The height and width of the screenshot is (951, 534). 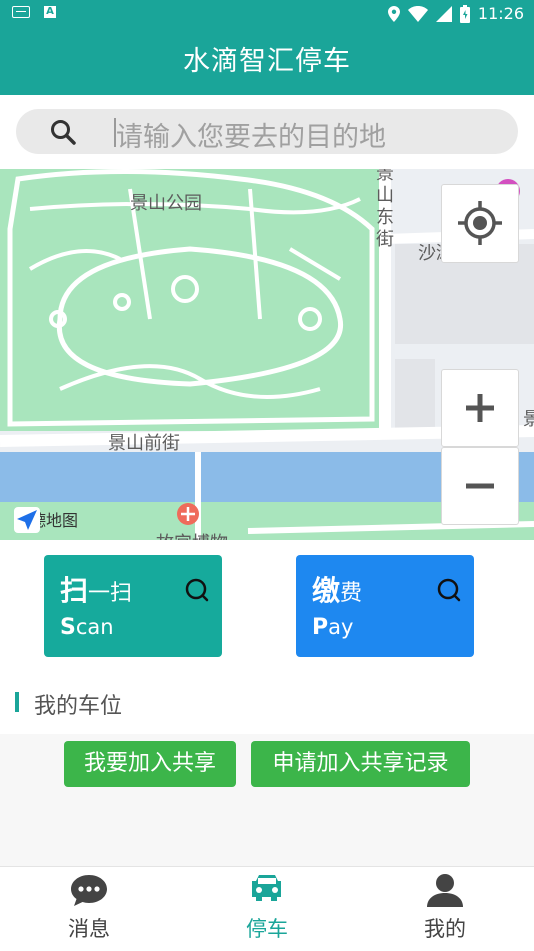 What do you see at coordinates (385, 209) in the screenshot?
I see `map-label-east-street: 景山东街` at bounding box center [385, 209].